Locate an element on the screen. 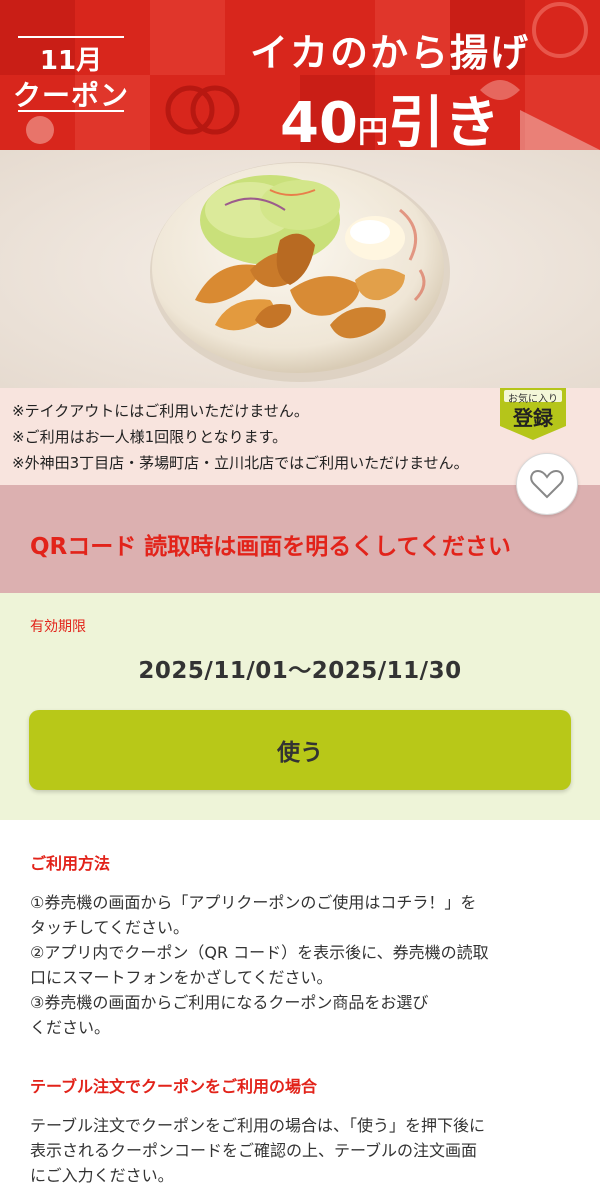 Image resolution: width=600 pixels, height=1200 pixels. qr-notice-text: QRコード 読取時は画面を明るくしてください is located at coordinates (270, 547).